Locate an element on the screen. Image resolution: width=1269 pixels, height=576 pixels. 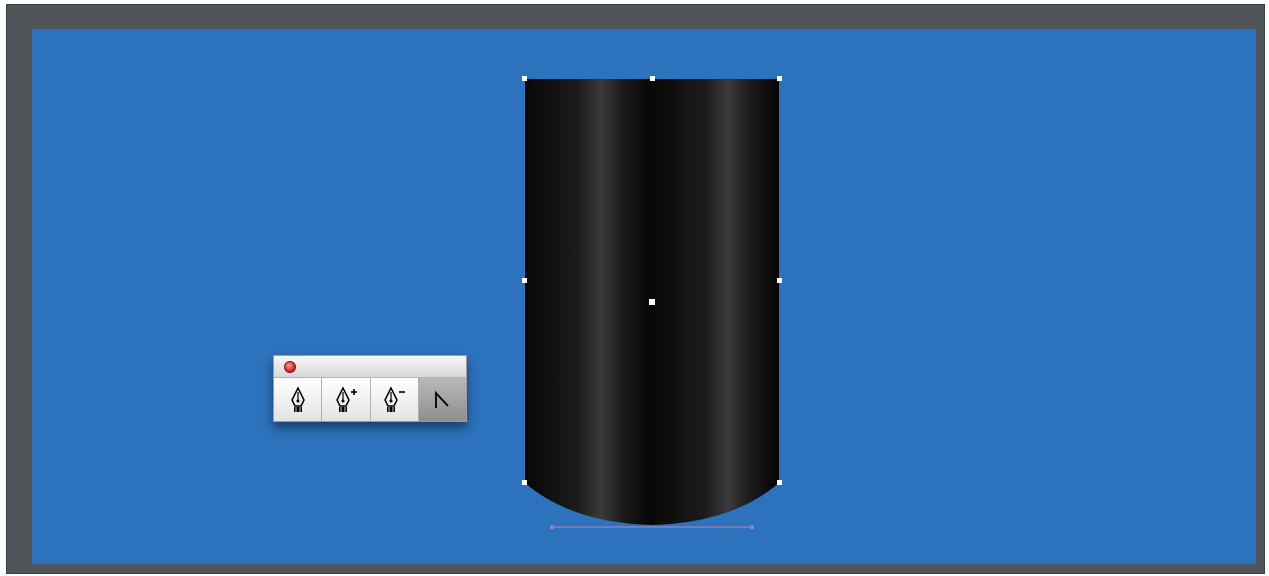
center-point is located at coordinates (652, 302).